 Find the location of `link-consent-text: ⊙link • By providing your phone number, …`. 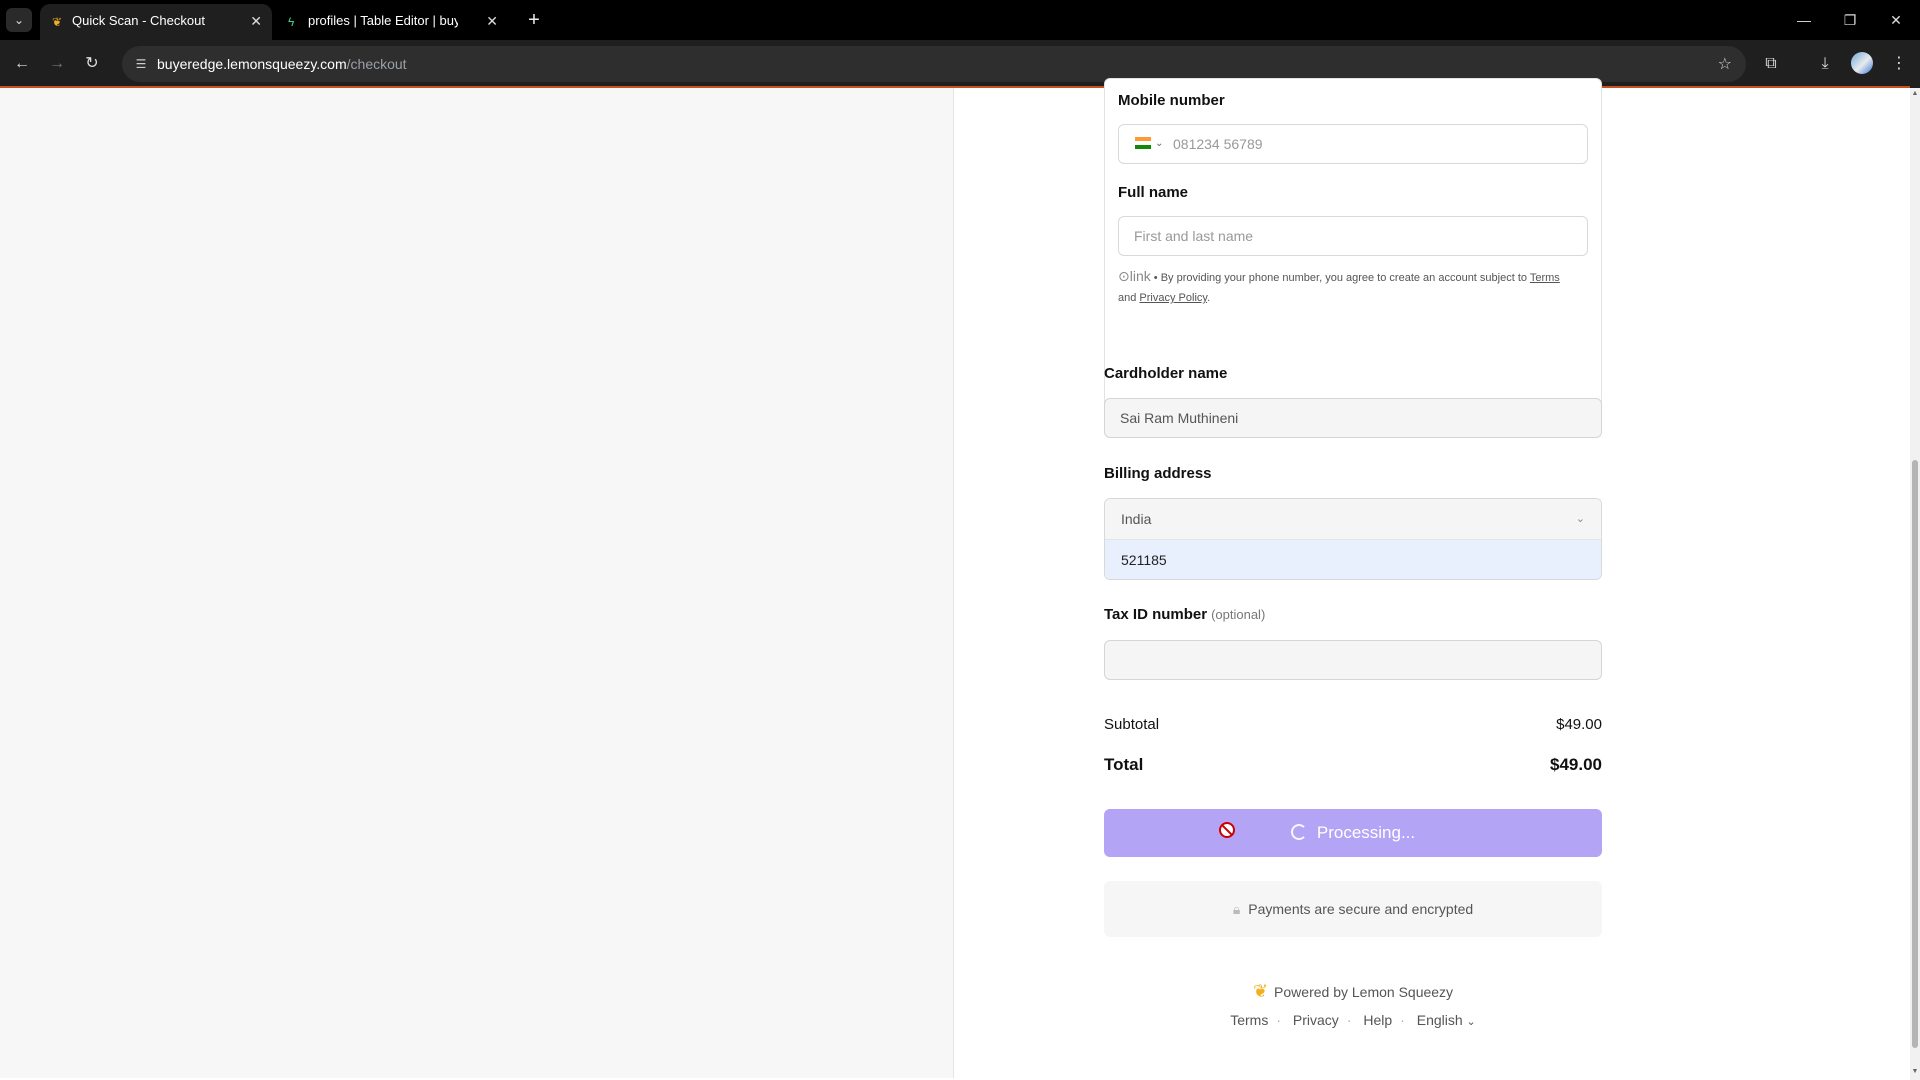

link-consent-text: ⊙link • By providing your phone number, … is located at coordinates (1339, 286).